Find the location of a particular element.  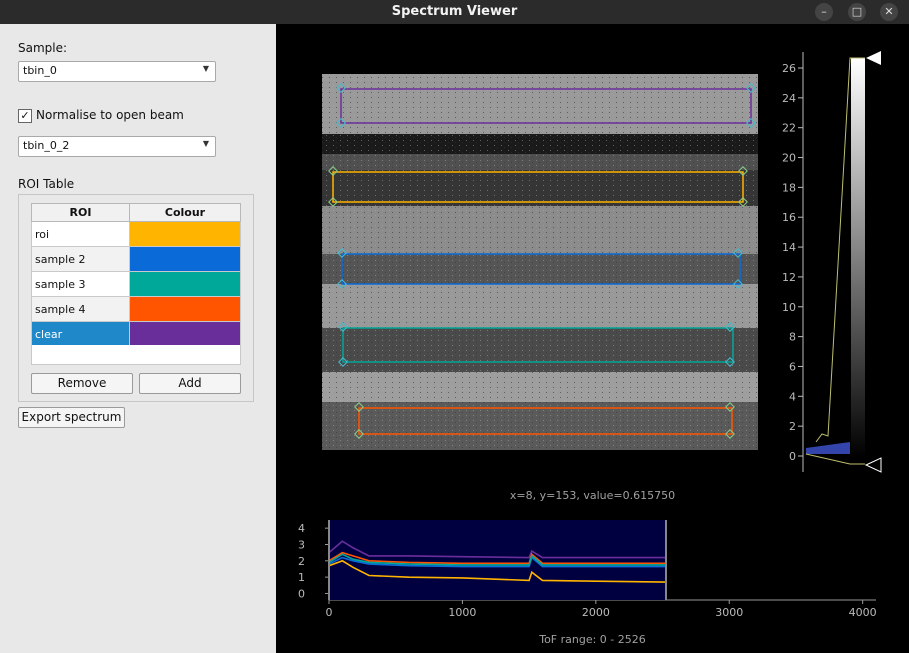

y-tick-label: 3 is located at coordinates (301, 544).